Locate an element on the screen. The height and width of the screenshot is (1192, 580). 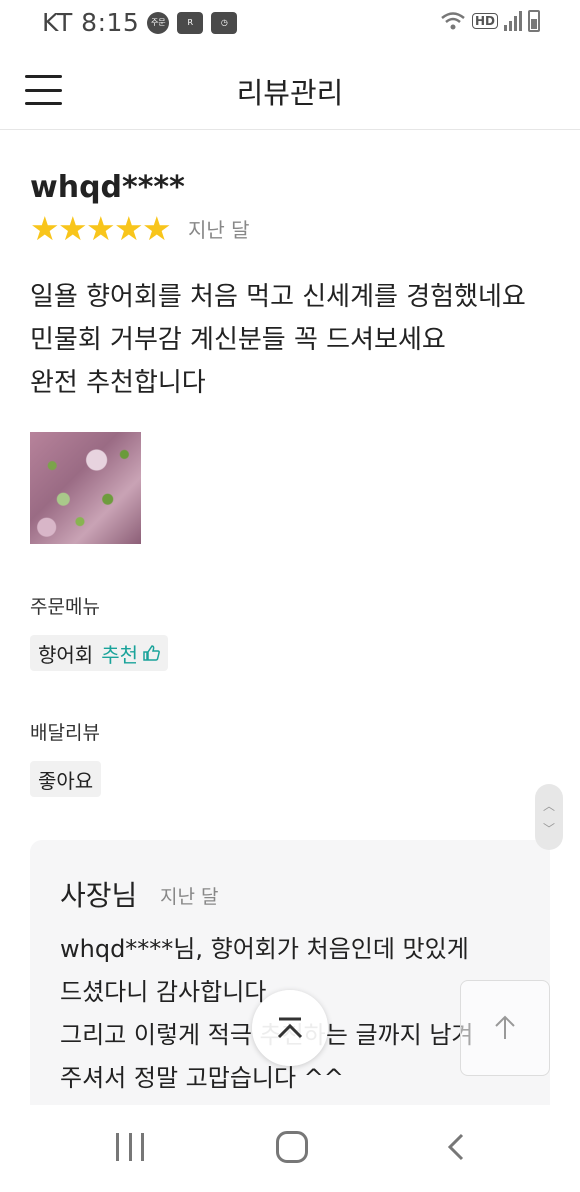
owner-name: 사장님 is located at coordinates (99, 895).